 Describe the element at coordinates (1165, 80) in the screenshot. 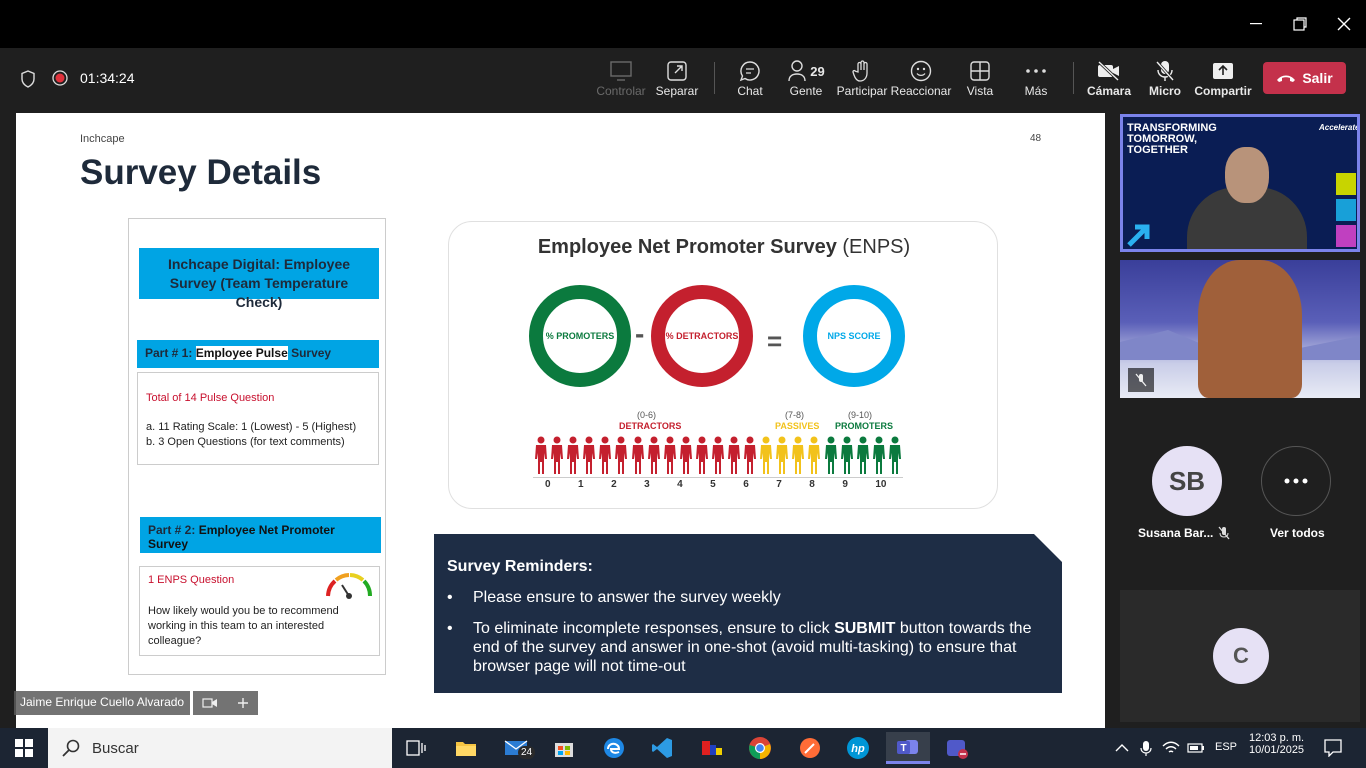

I see `micro-button: Micro` at that location.